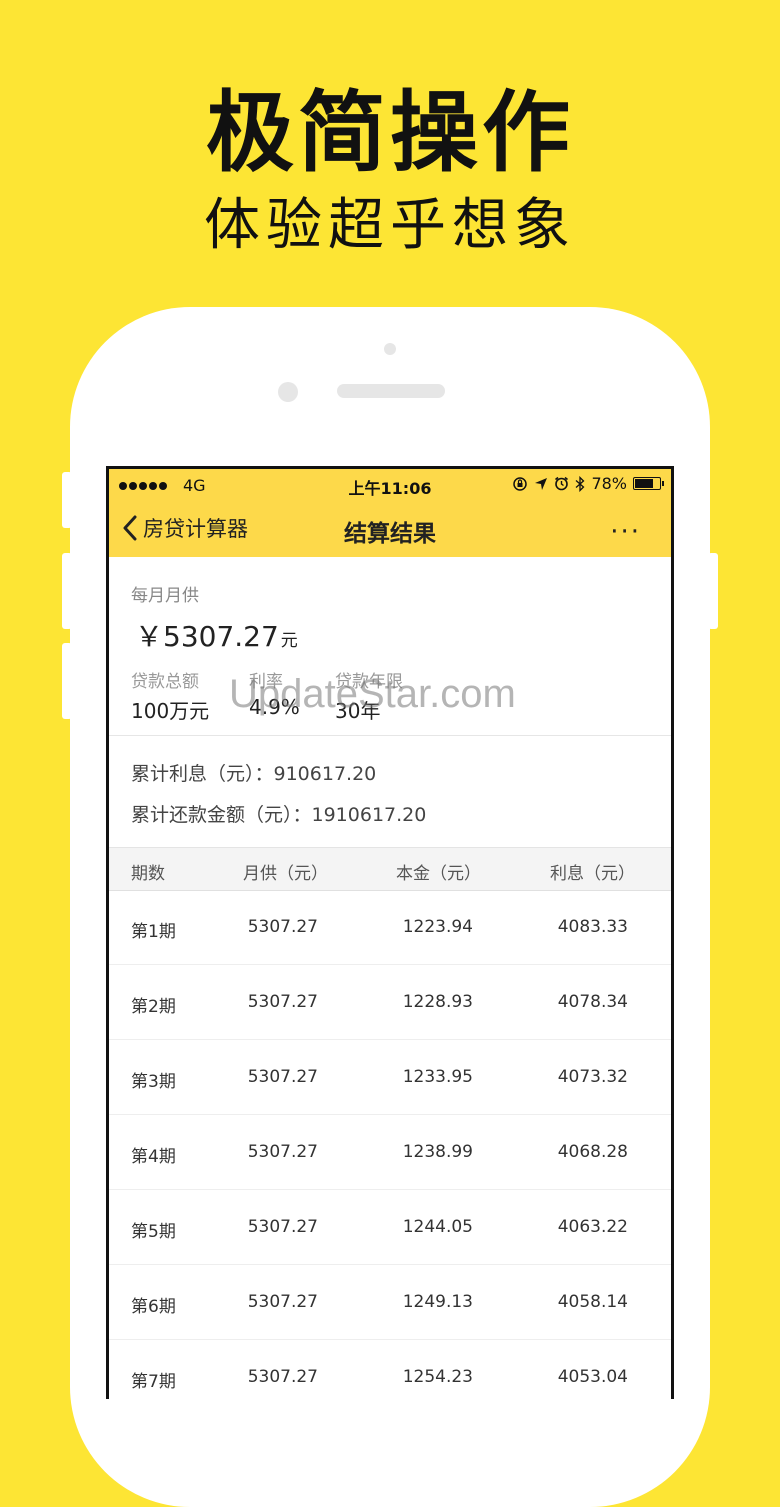 Image resolution: width=780 pixels, height=1507 pixels. What do you see at coordinates (520, 483) in the screenshot?
I see `orientation-lock-icon` at bounding box center [520, 483].